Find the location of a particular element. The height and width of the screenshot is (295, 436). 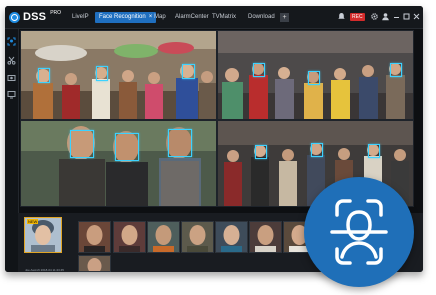

record-badge: REC is located at coordinates (357, 17).